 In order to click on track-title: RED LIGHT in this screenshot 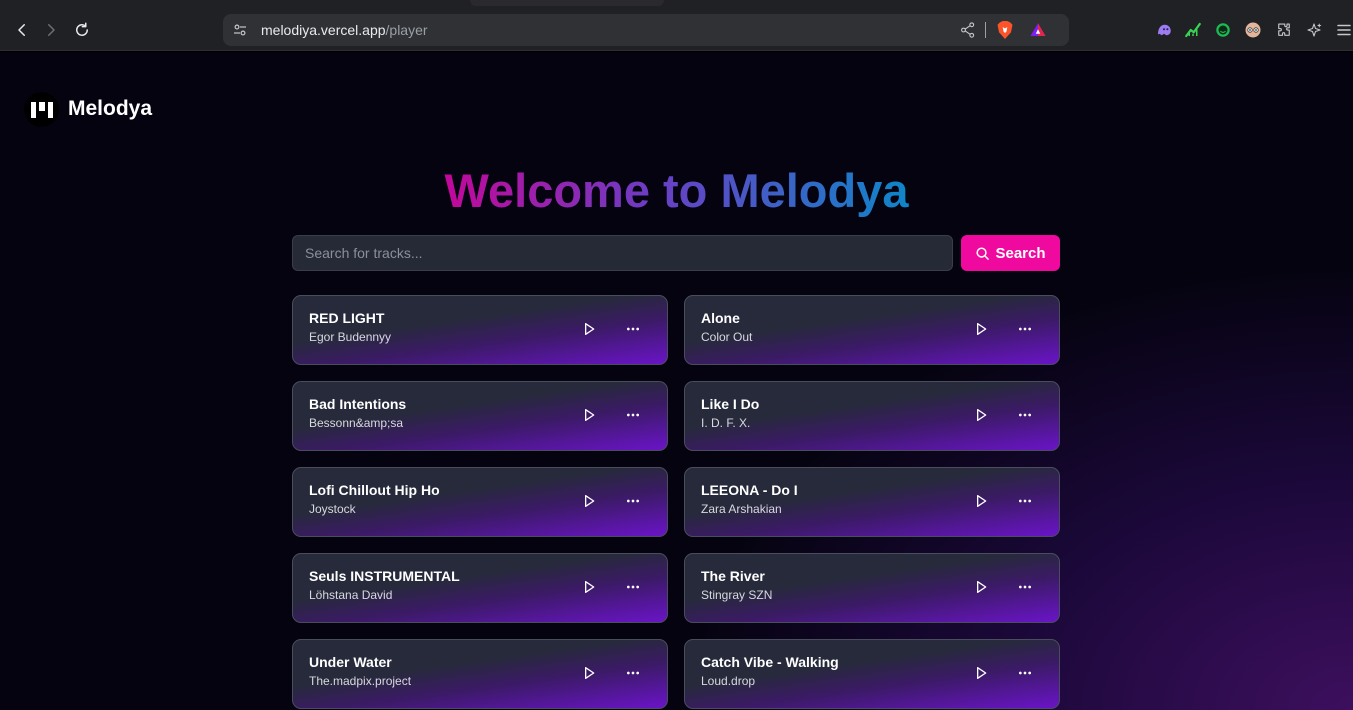, I will do `click(347, 318)`.